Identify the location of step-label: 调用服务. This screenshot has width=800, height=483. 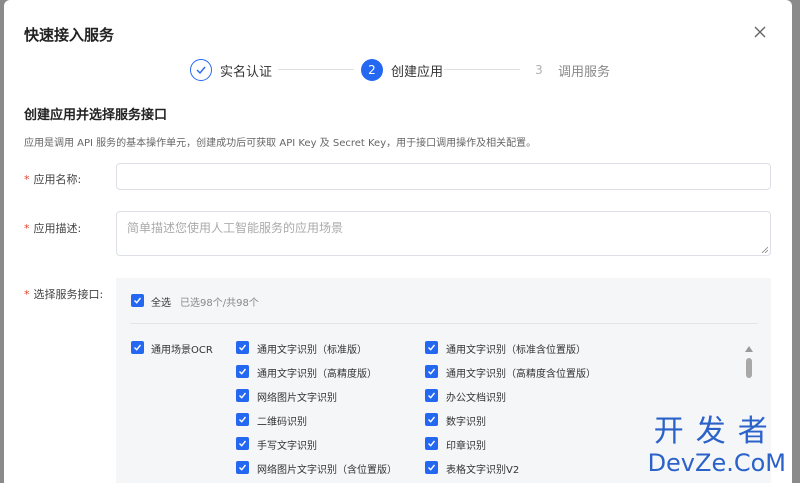
(584, 72).